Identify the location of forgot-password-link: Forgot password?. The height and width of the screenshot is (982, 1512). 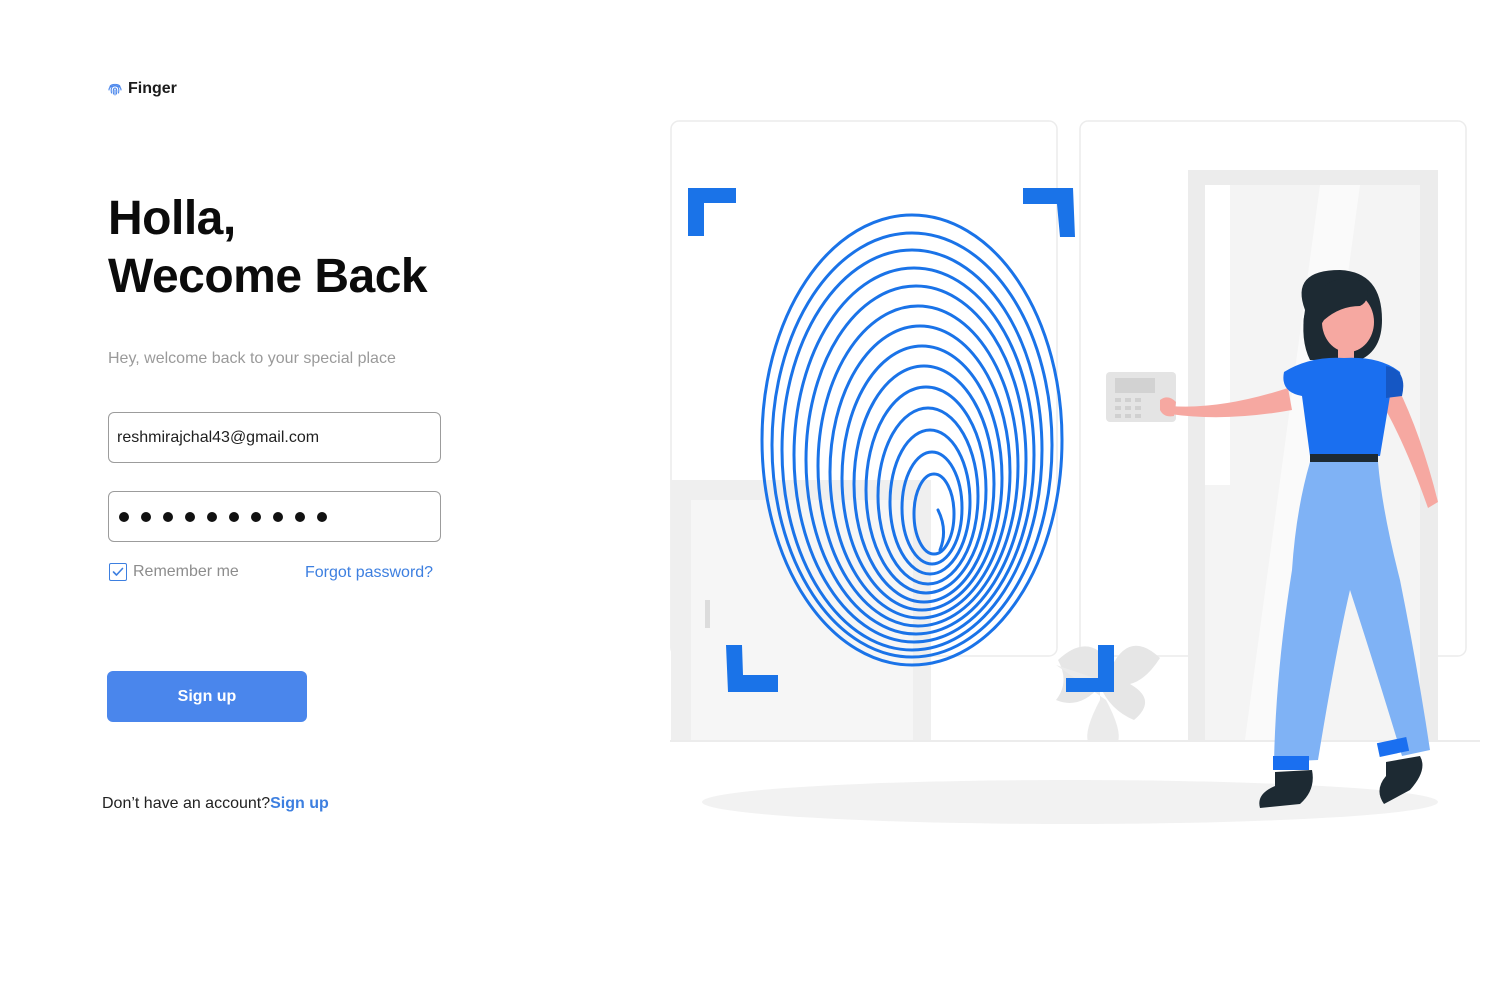
(369, 573).